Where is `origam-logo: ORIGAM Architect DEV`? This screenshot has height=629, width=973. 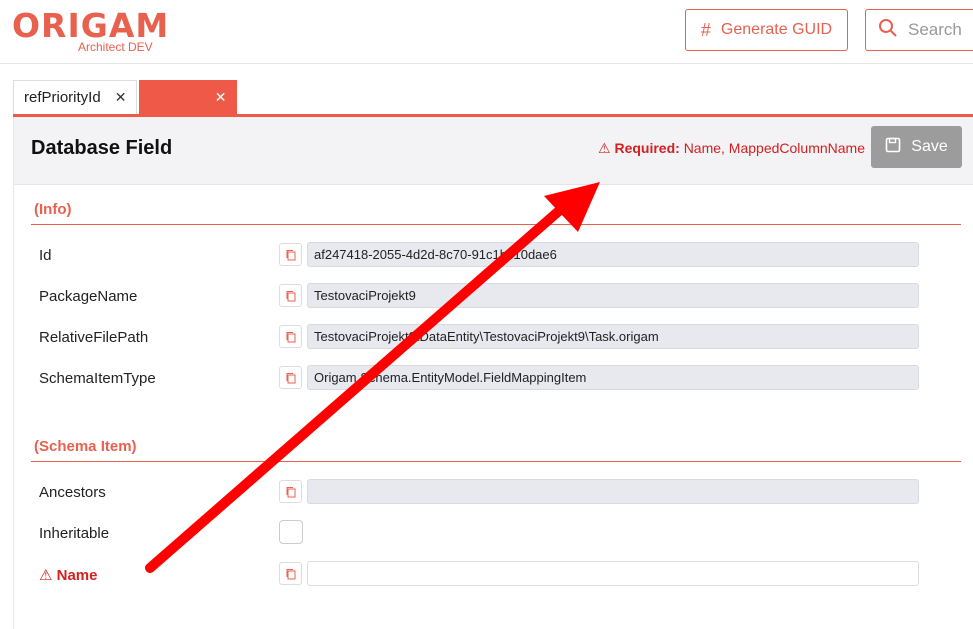
origam-logo: ORIGAM Architect DEV is located at coordinates (91, 30).